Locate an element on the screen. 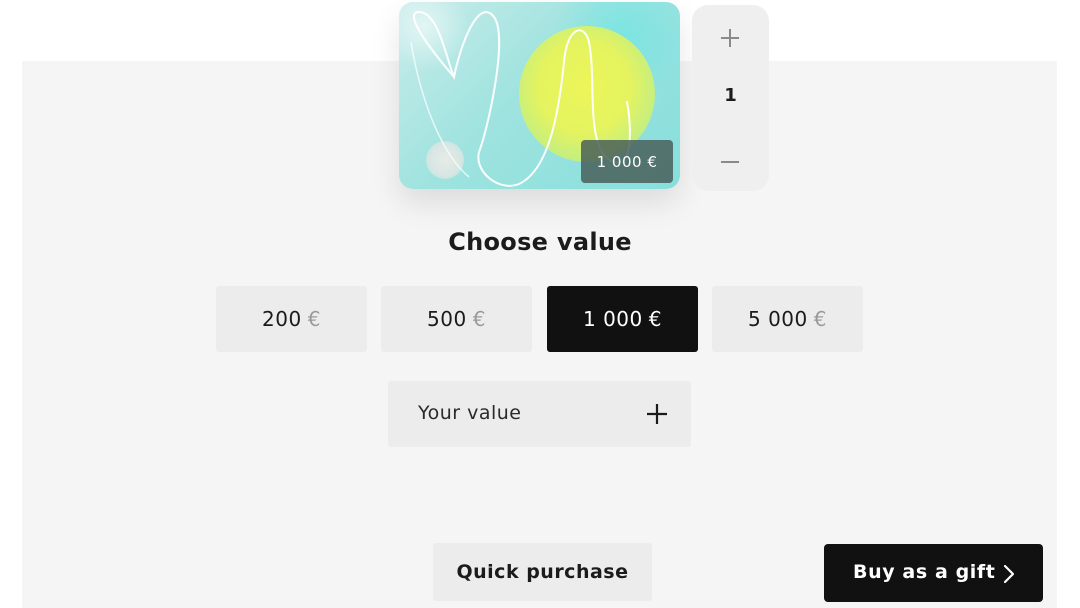 This screenshot has width=1080, height=608. gift-card-preview: 1 000 € is located at coordinates (539, 95).